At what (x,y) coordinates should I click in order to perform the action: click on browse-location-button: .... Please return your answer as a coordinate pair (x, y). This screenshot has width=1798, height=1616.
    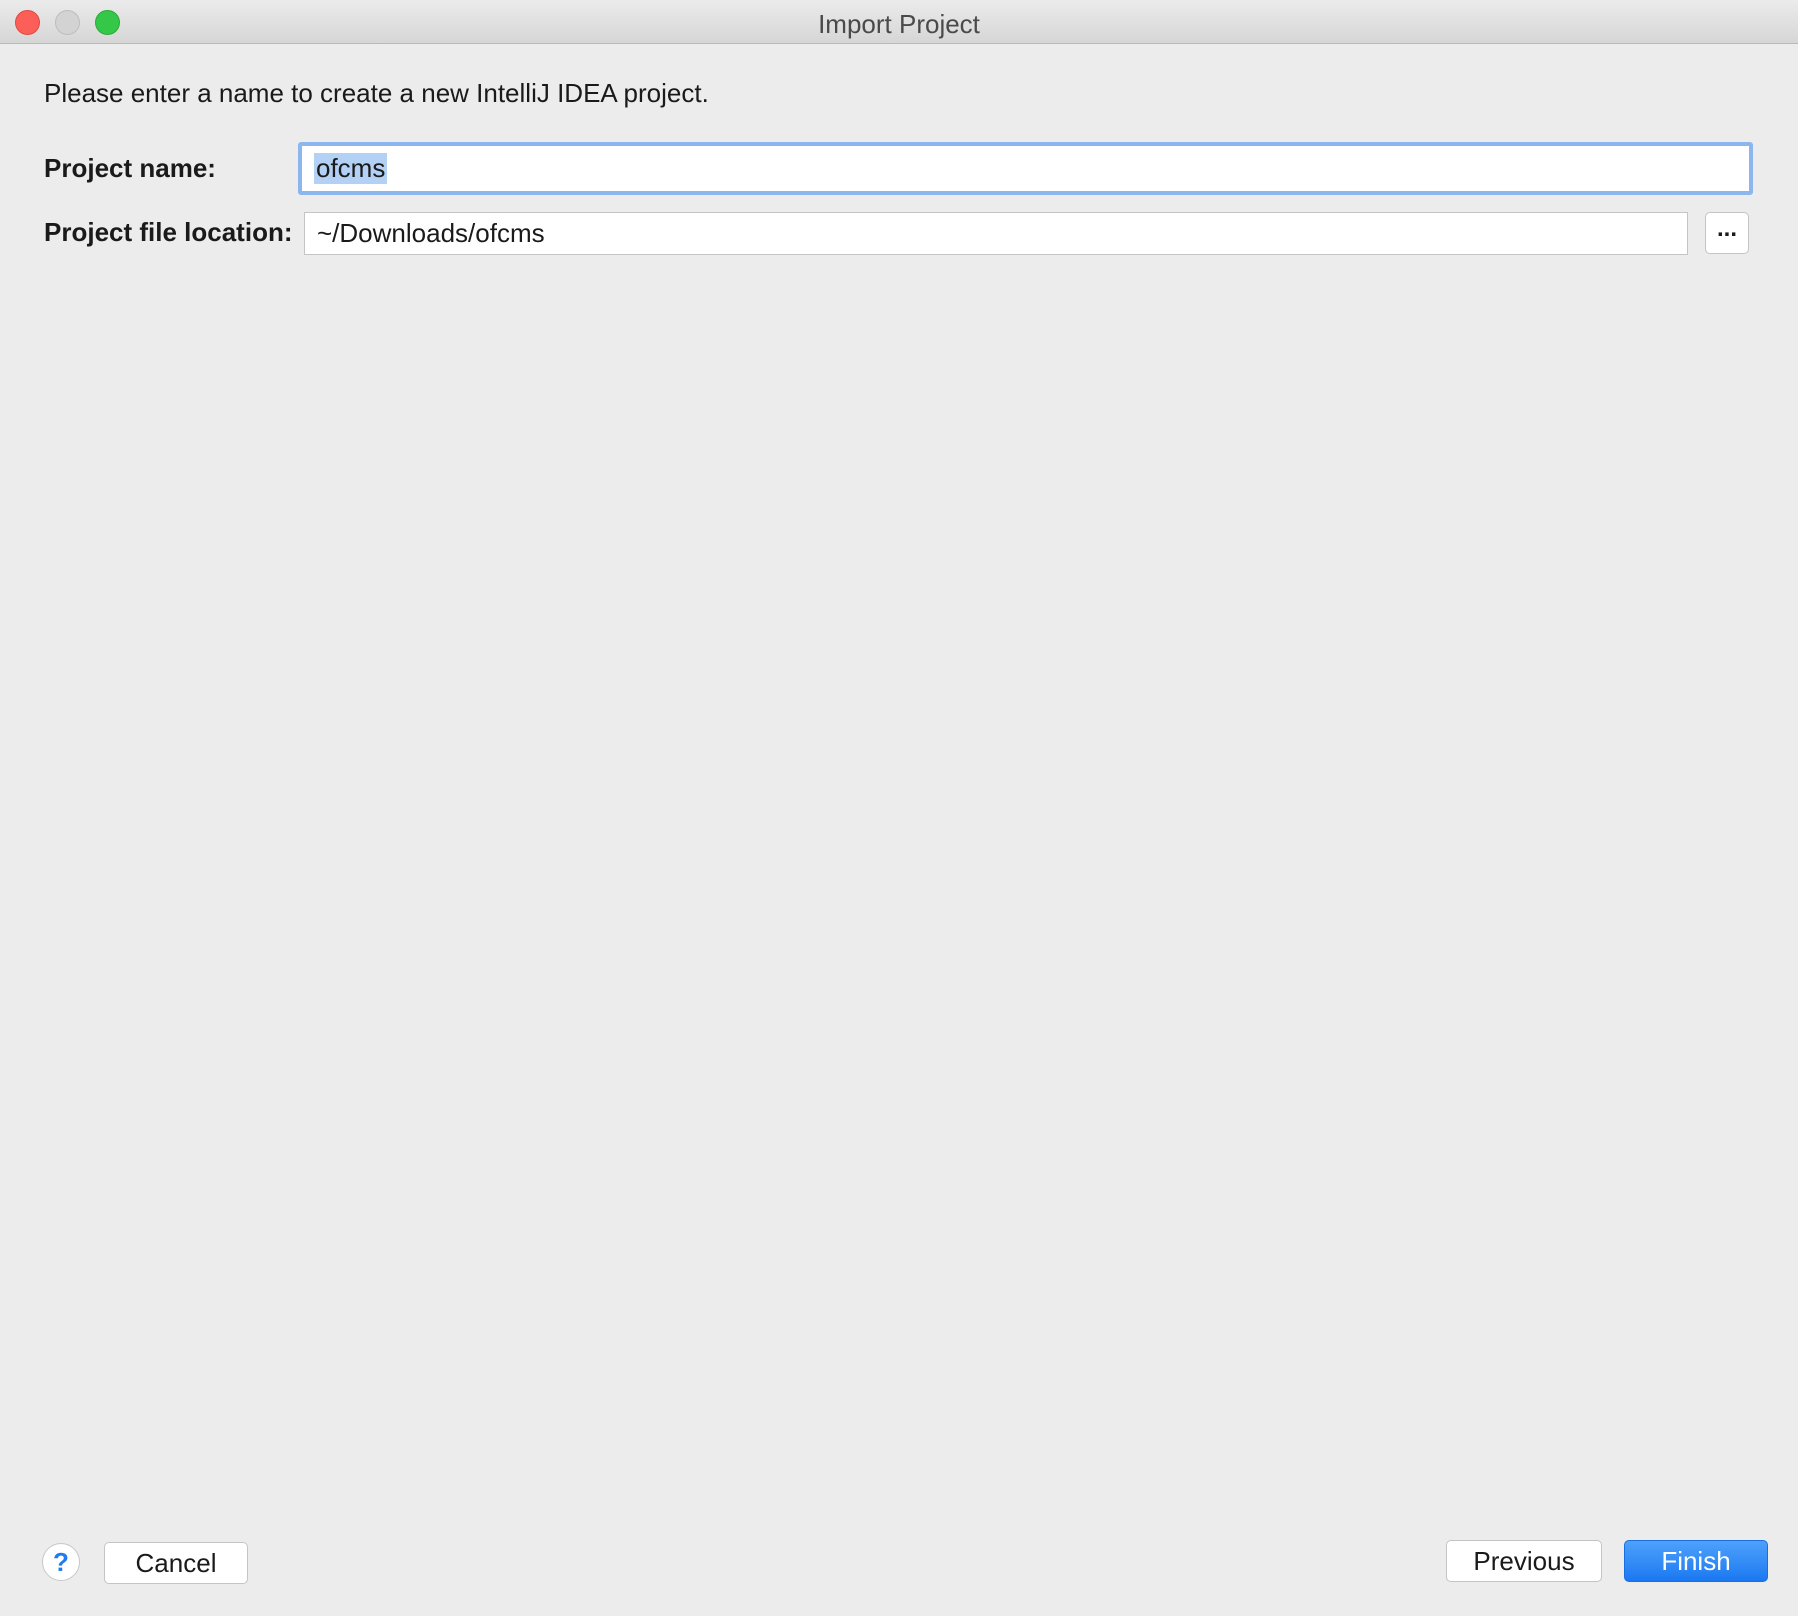
    Looking at the image, I should click on (1727, 233).